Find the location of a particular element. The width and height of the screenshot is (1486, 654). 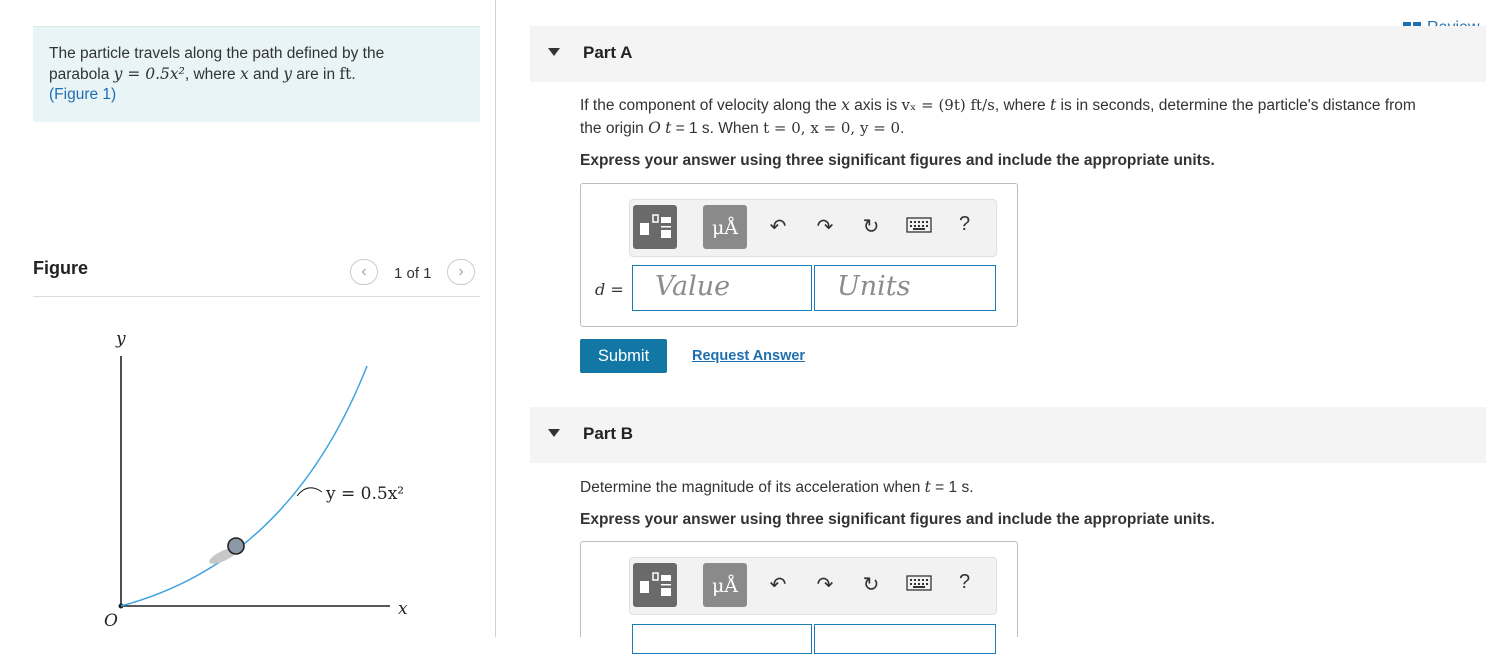

problem-text: parabola is located at coordinates (81, 74).